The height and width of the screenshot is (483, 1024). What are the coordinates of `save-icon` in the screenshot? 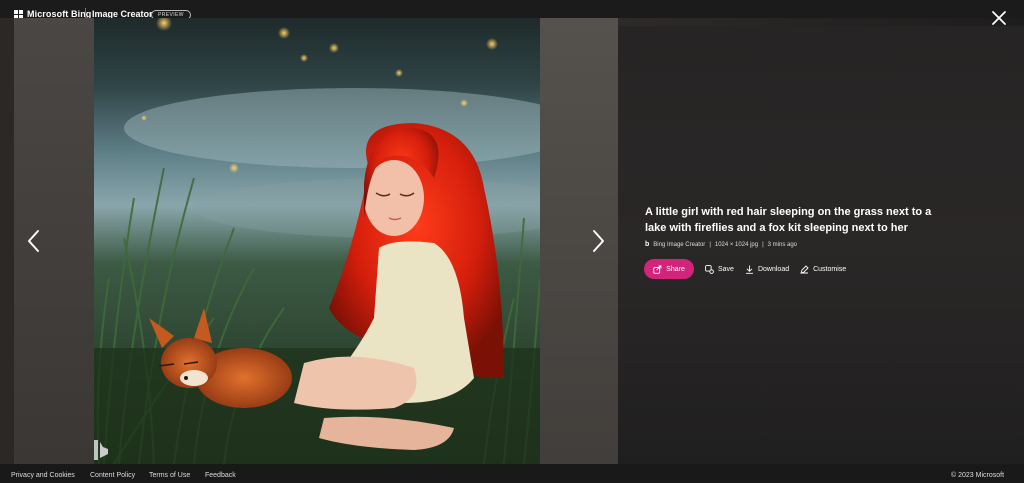 It's located at (709, 269).